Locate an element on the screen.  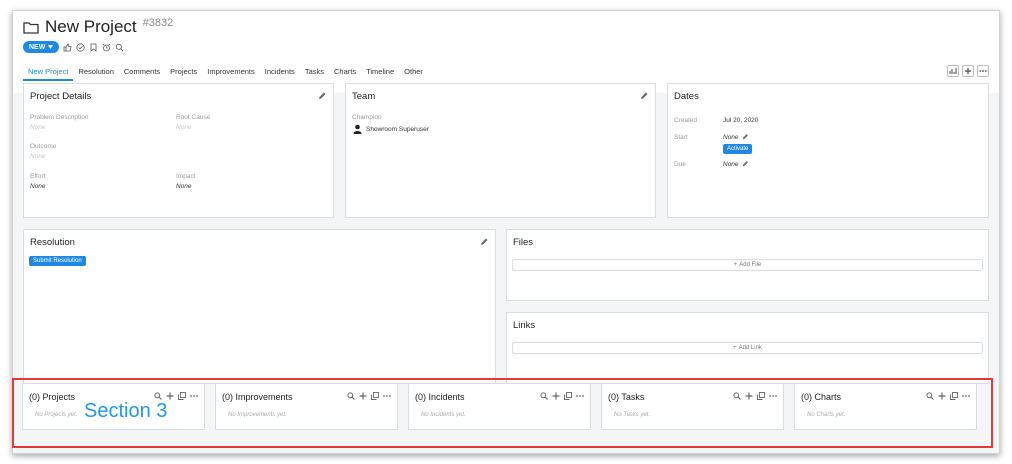
tab-timeline: Timeline is located at coordinates (380, 74).